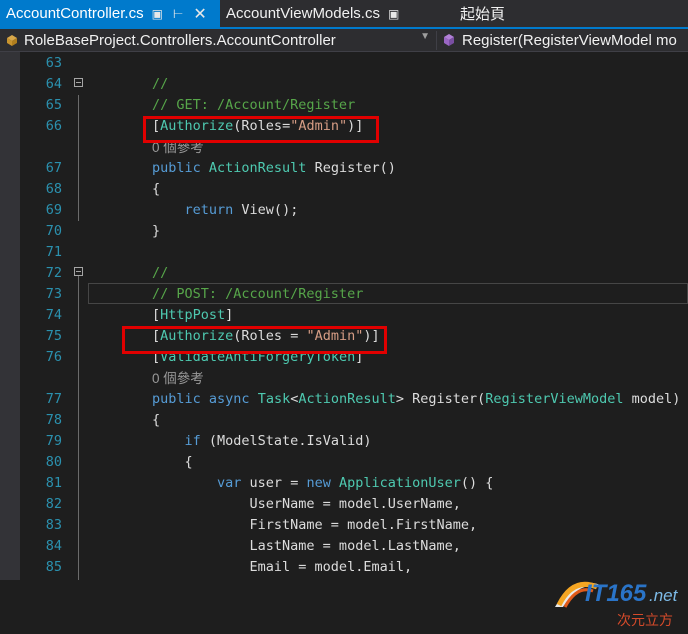  I want to click on code-line: 79 if (ModelState.IsValid), so click(344, 441).